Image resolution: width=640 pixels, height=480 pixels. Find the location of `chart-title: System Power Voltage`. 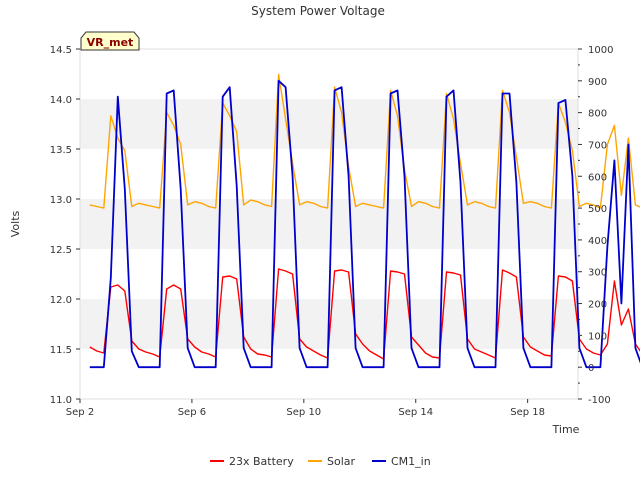

chart-title: System Power Voltage is located at coordinates (318, 11).